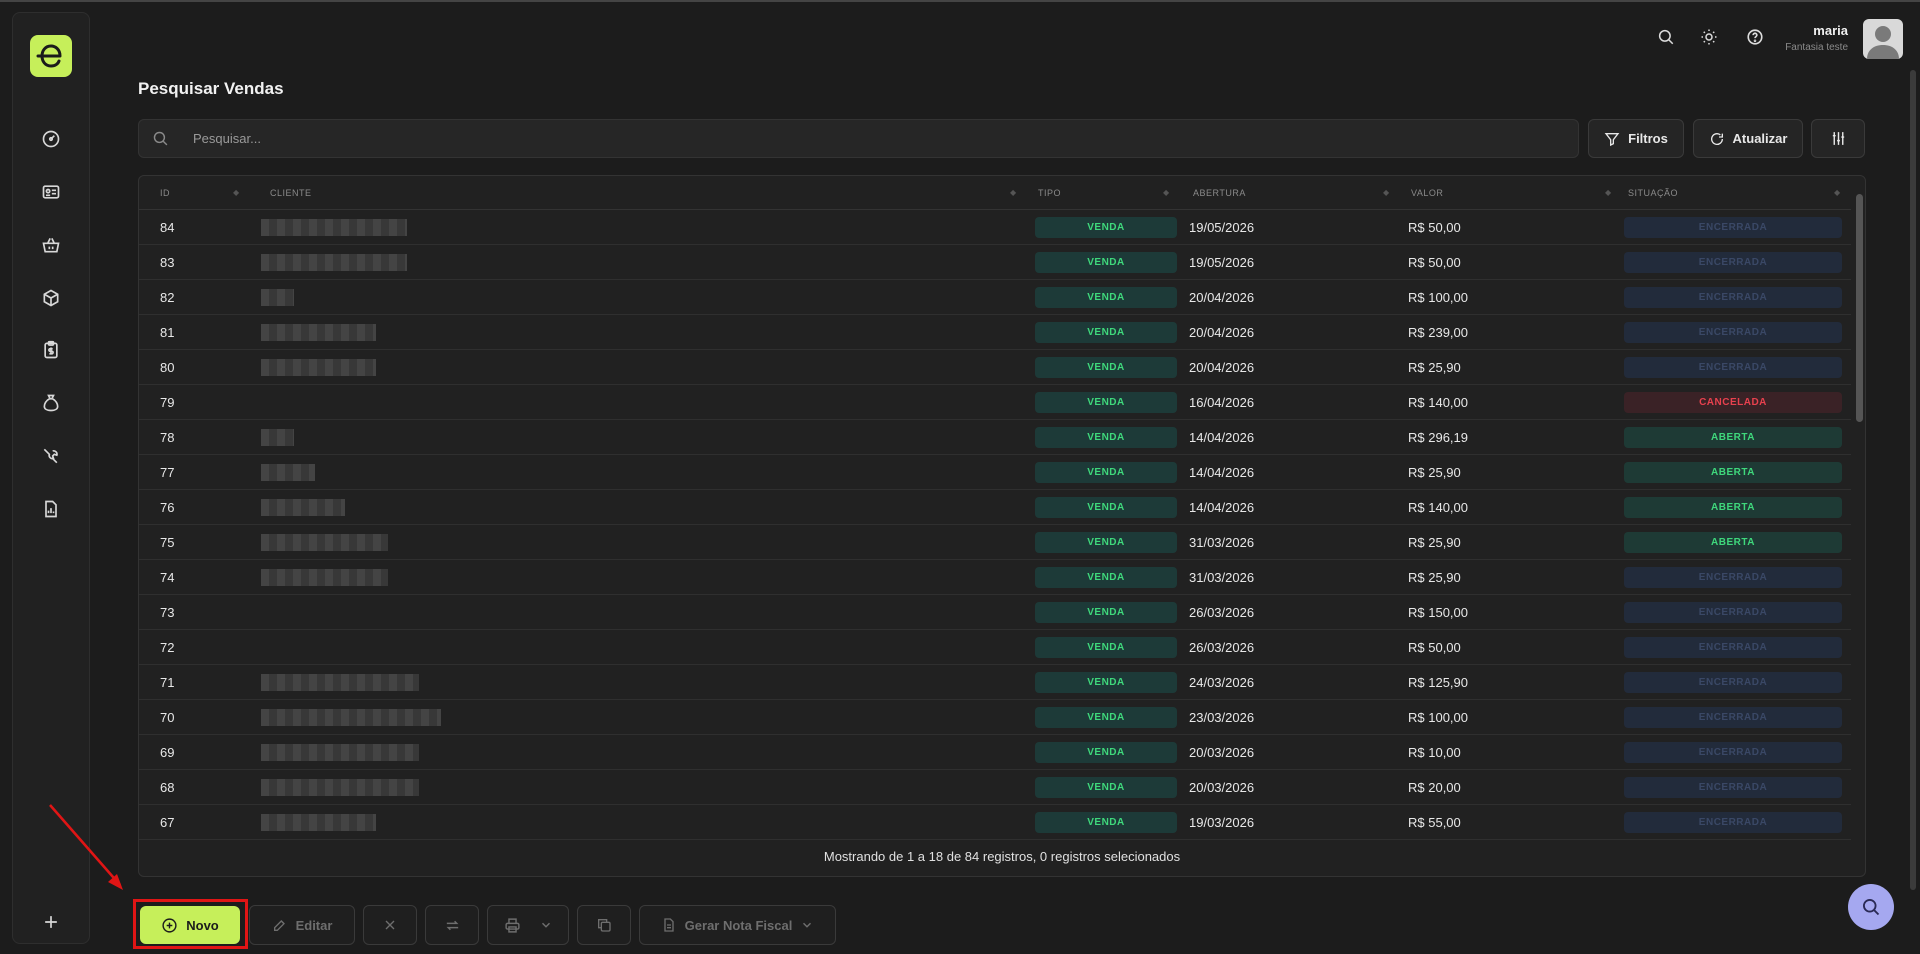  I want to click on filters-label: Filtros, so click(1648, 138).